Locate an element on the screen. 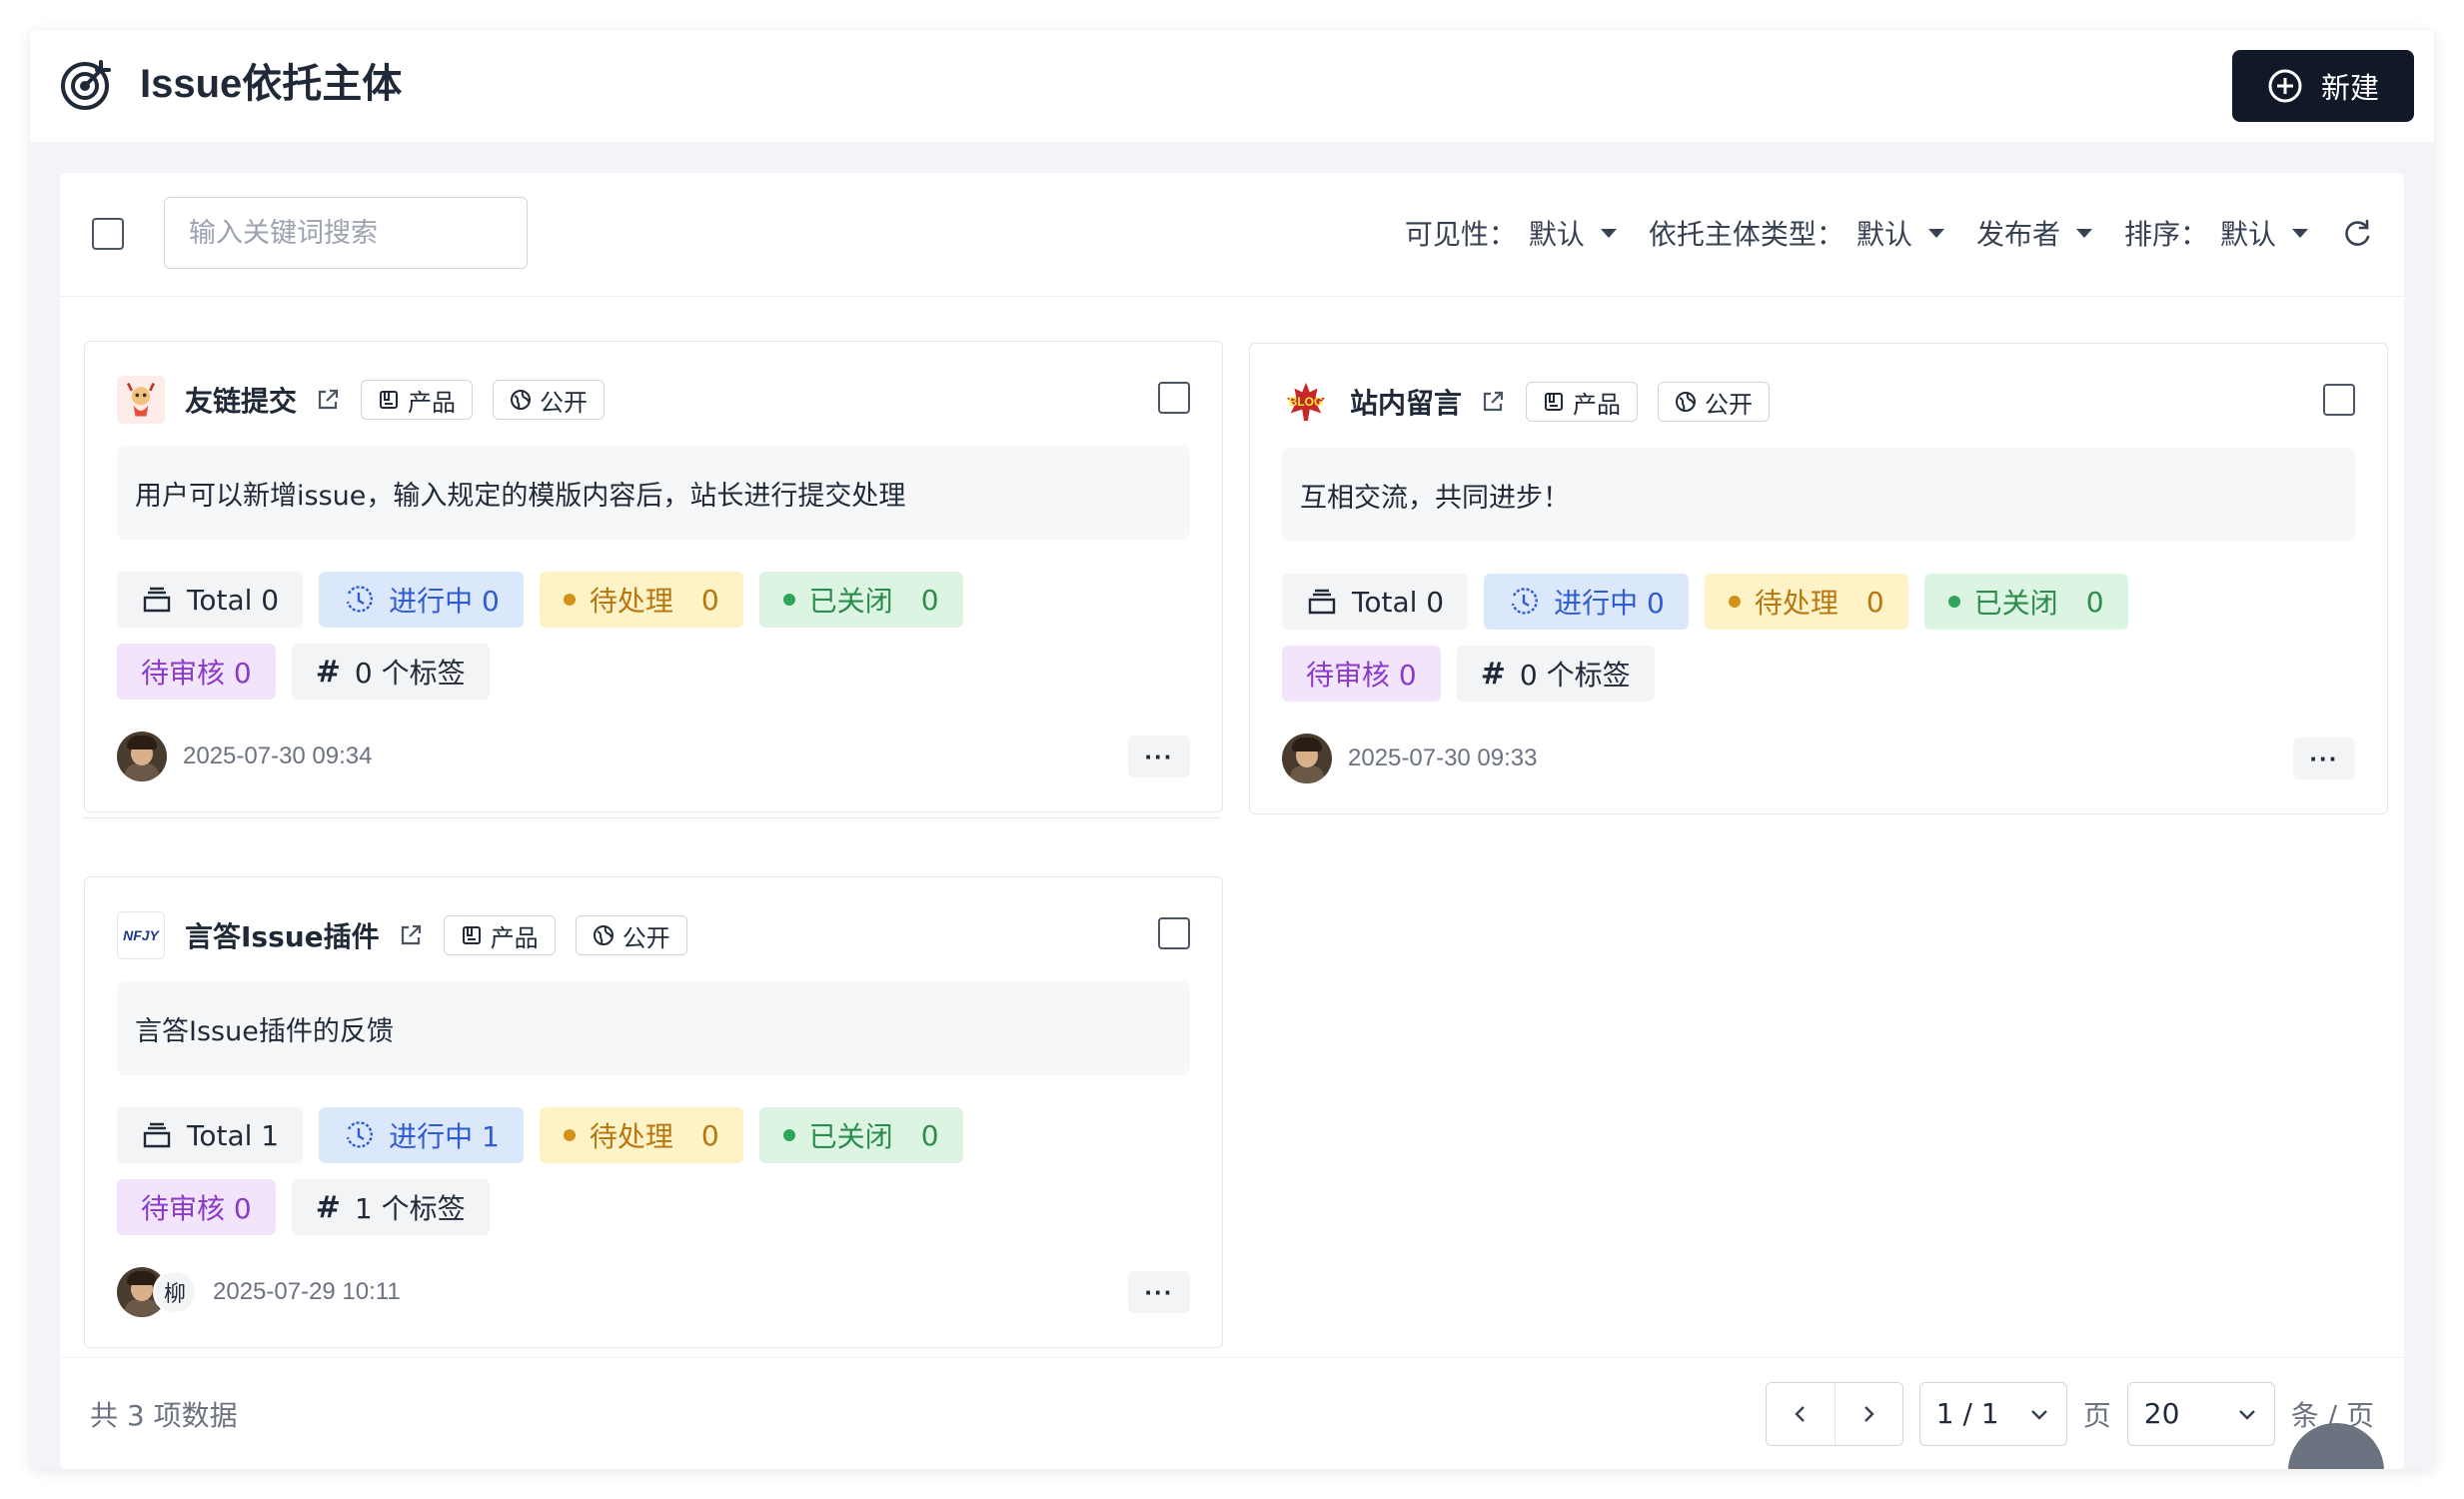 The height and width of the screenshot is (1499, 2464). stat-total: Total 1 is located at coordinates (210, 1135).